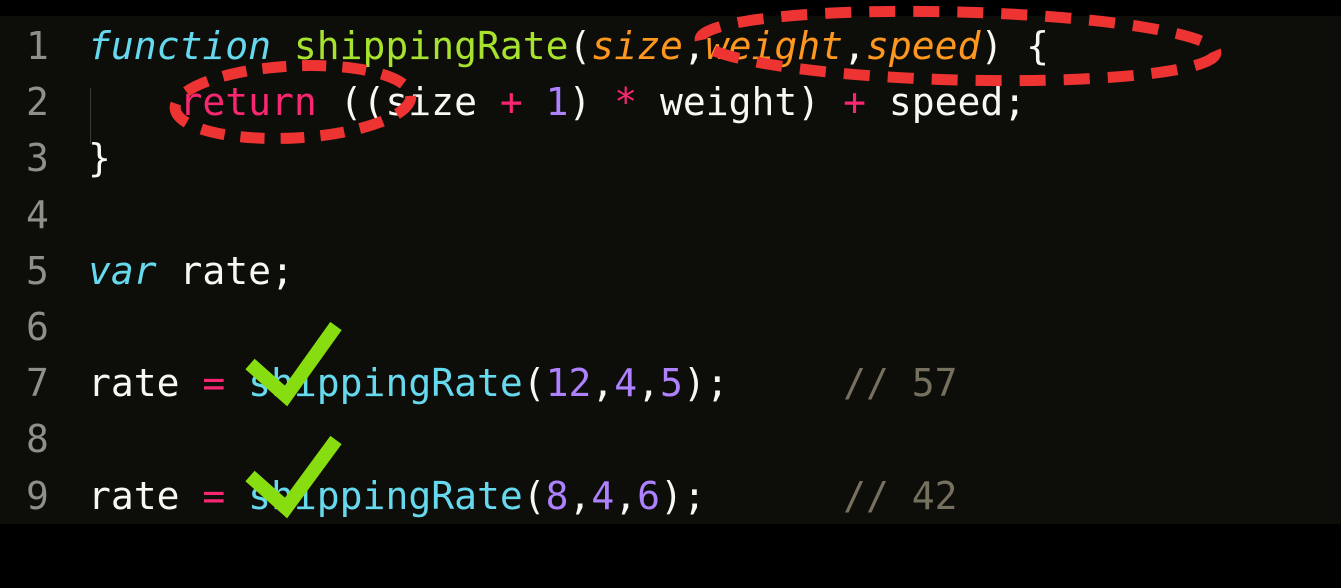 The height and width of the screenshot is (588, 1341). Describe the element at coordinates (122, 270) in the screenshot. I see `token-keyword-storage: var` at that location.